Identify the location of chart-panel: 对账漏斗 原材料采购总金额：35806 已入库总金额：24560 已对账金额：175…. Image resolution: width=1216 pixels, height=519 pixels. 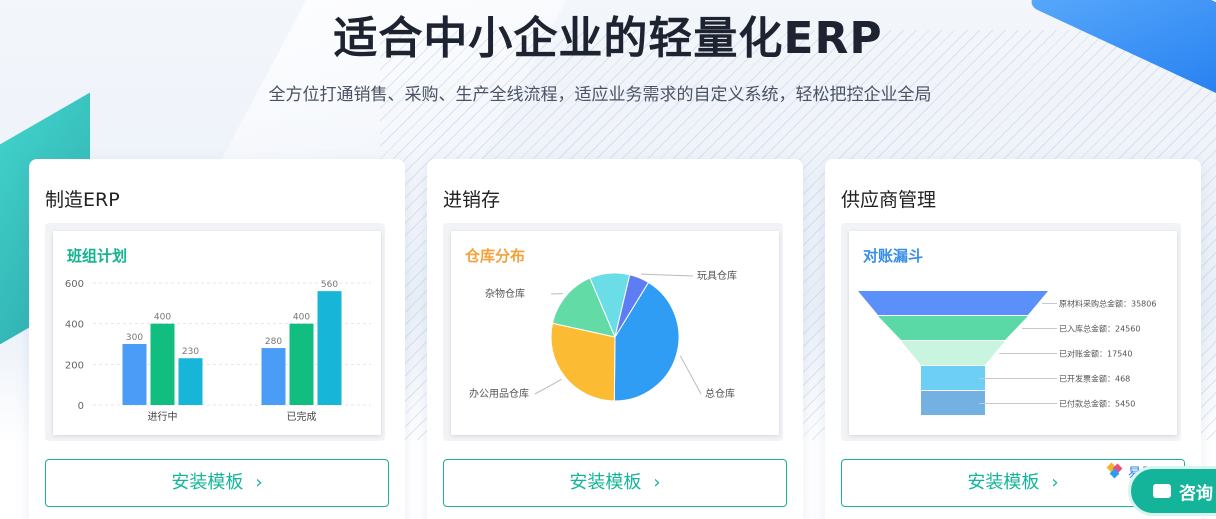
(1011, 332).